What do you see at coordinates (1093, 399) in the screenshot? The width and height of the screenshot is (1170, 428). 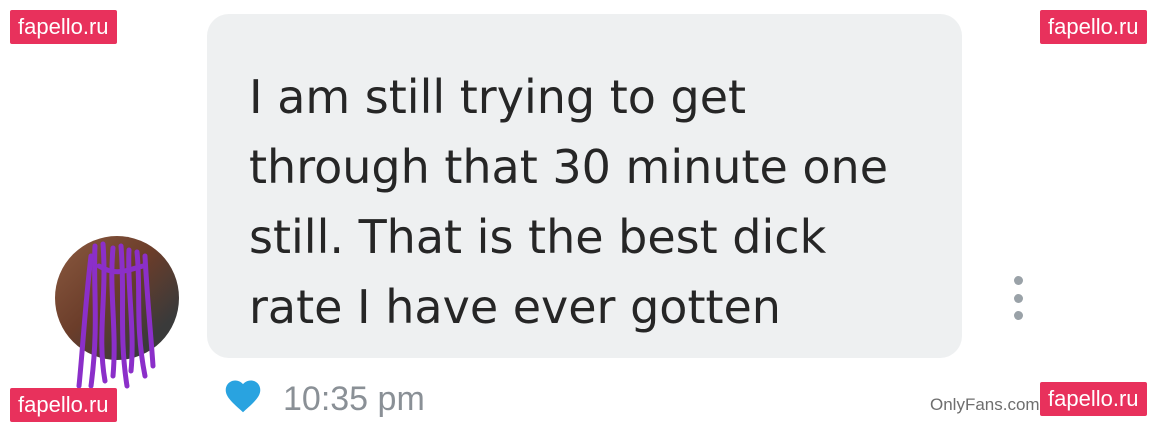 I see `watermark-bottom-right: fapello.ru` at bounding box center [1093, 399].